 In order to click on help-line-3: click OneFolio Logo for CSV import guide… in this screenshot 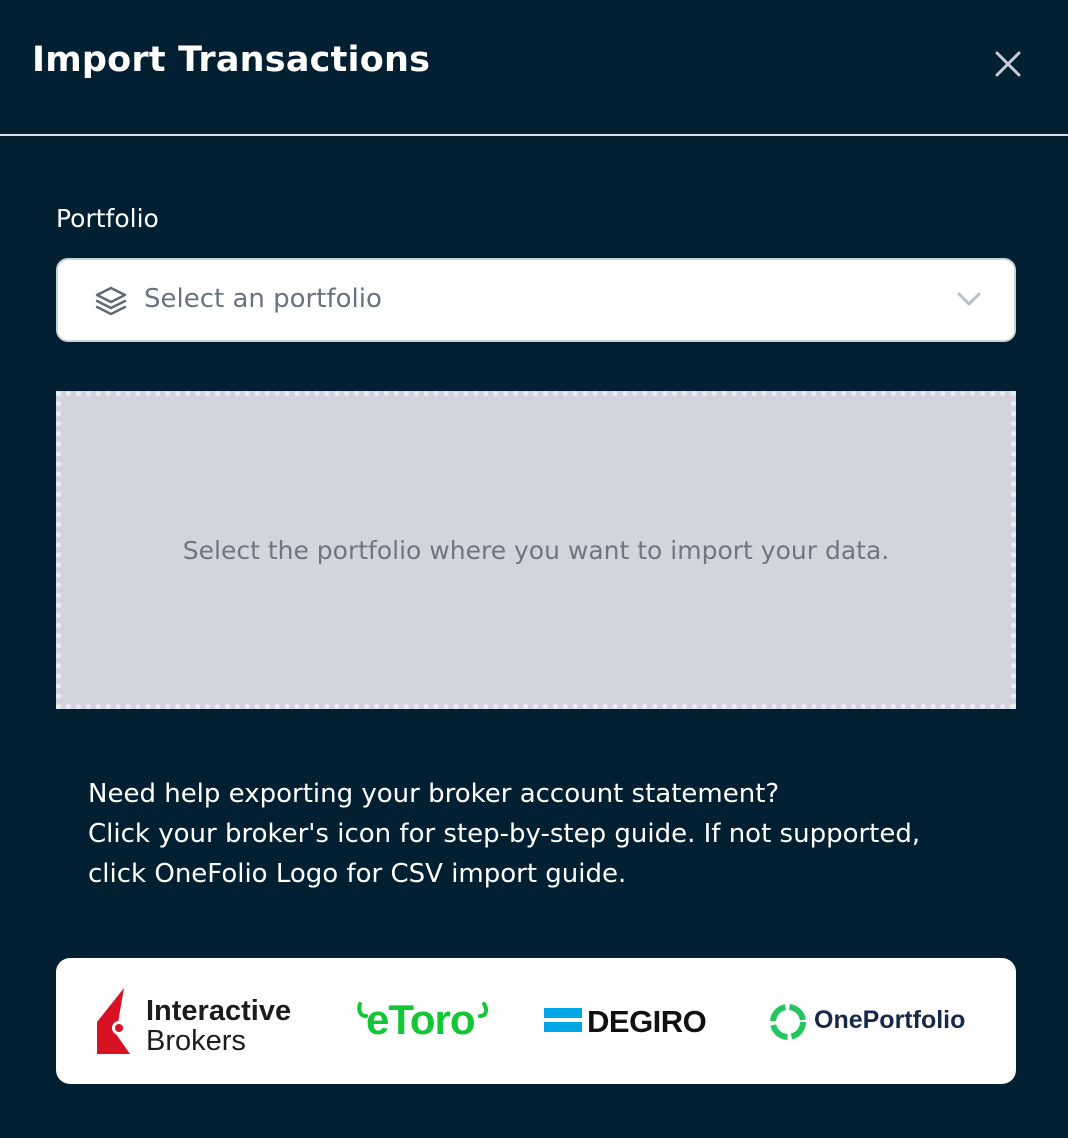, I will do `click(357, 874)`.